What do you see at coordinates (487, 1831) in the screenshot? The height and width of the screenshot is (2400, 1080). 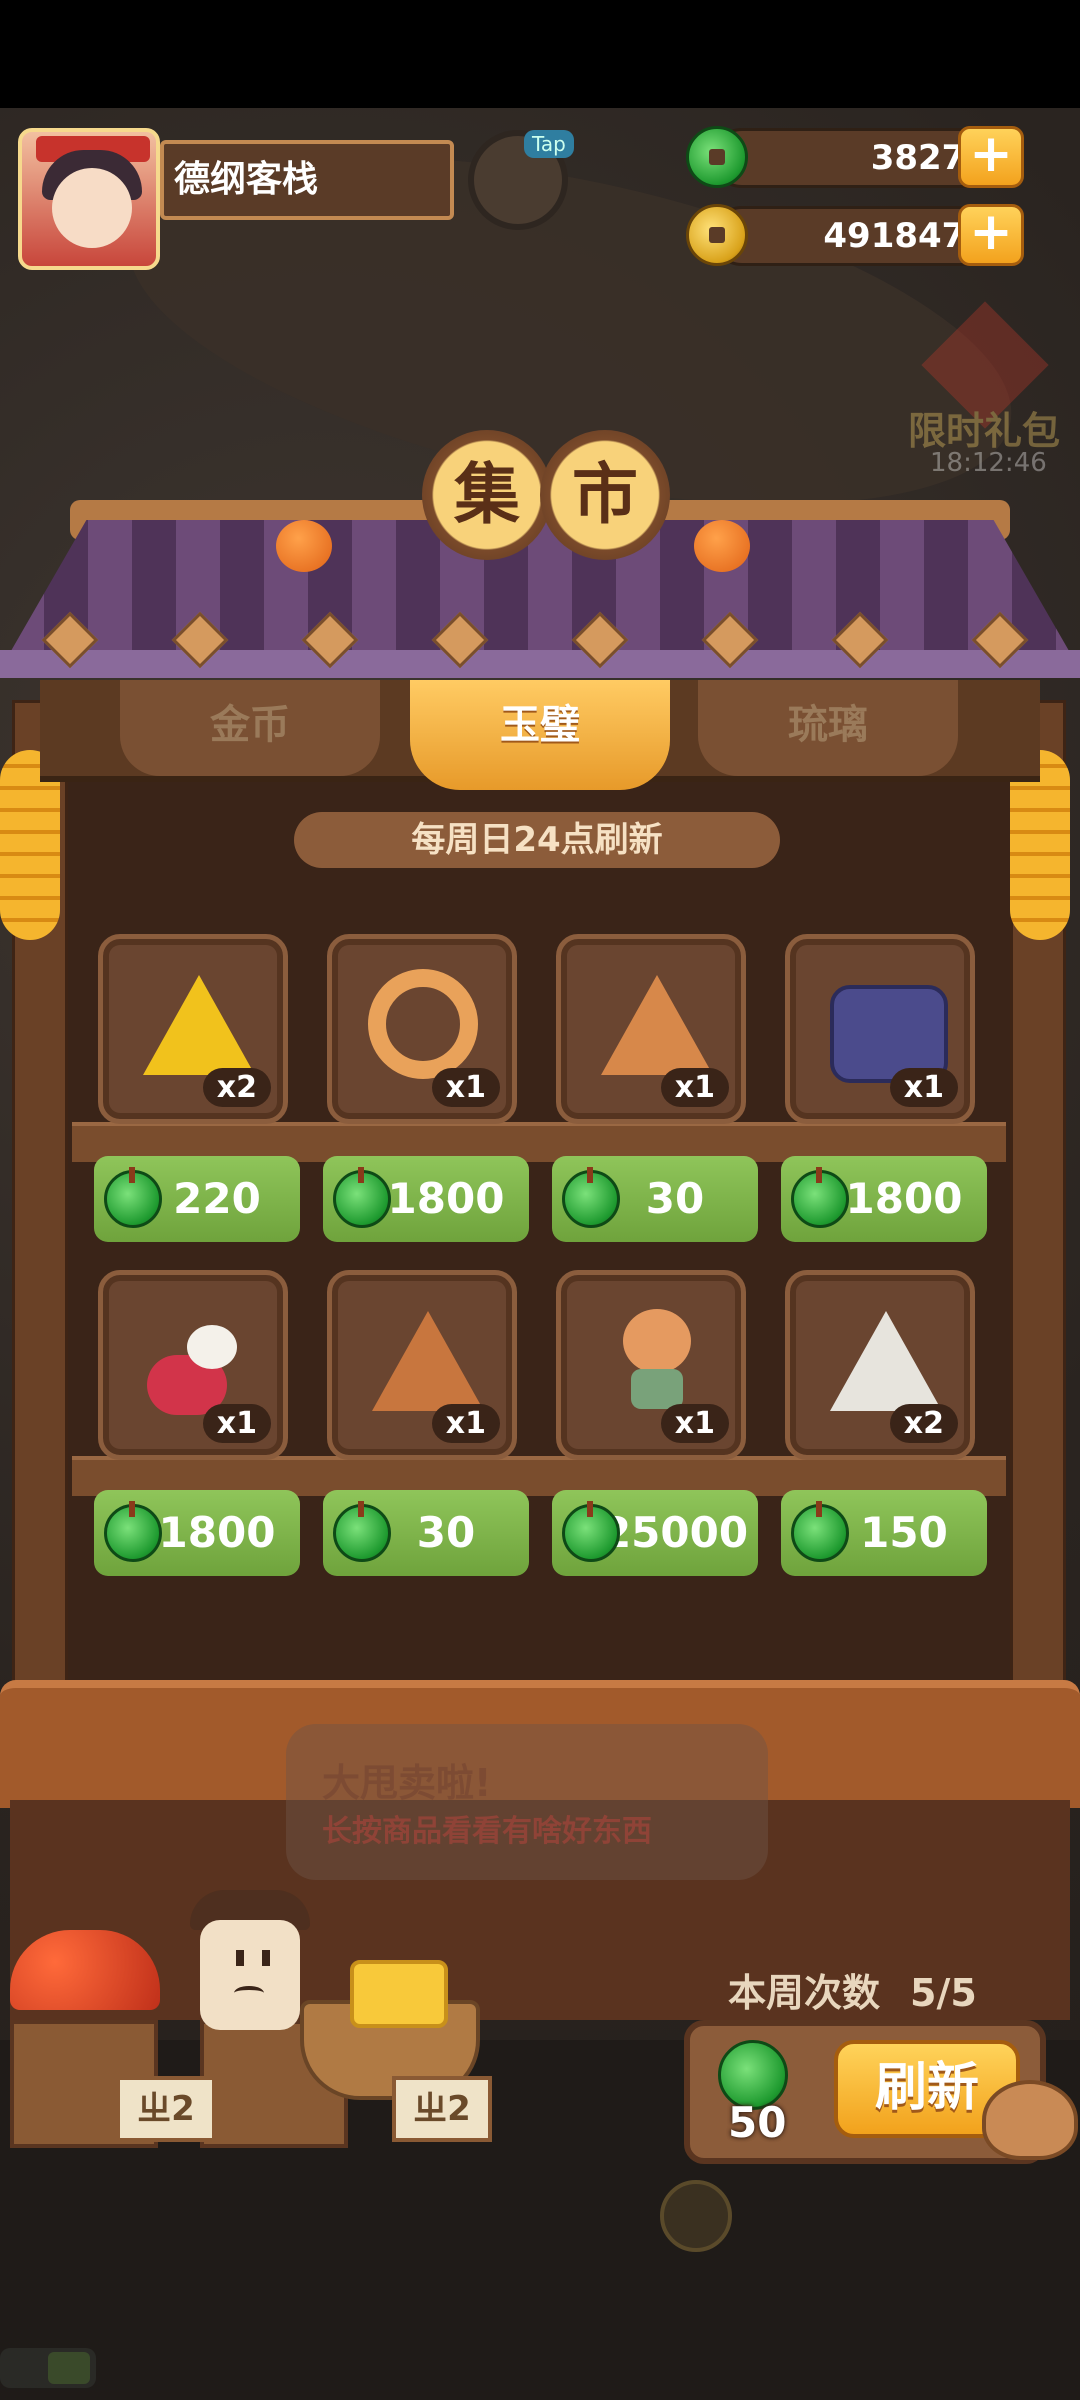 I see `speech-line-2: 长按商品看看有啥好东西` at bounding box center [487, 1831].